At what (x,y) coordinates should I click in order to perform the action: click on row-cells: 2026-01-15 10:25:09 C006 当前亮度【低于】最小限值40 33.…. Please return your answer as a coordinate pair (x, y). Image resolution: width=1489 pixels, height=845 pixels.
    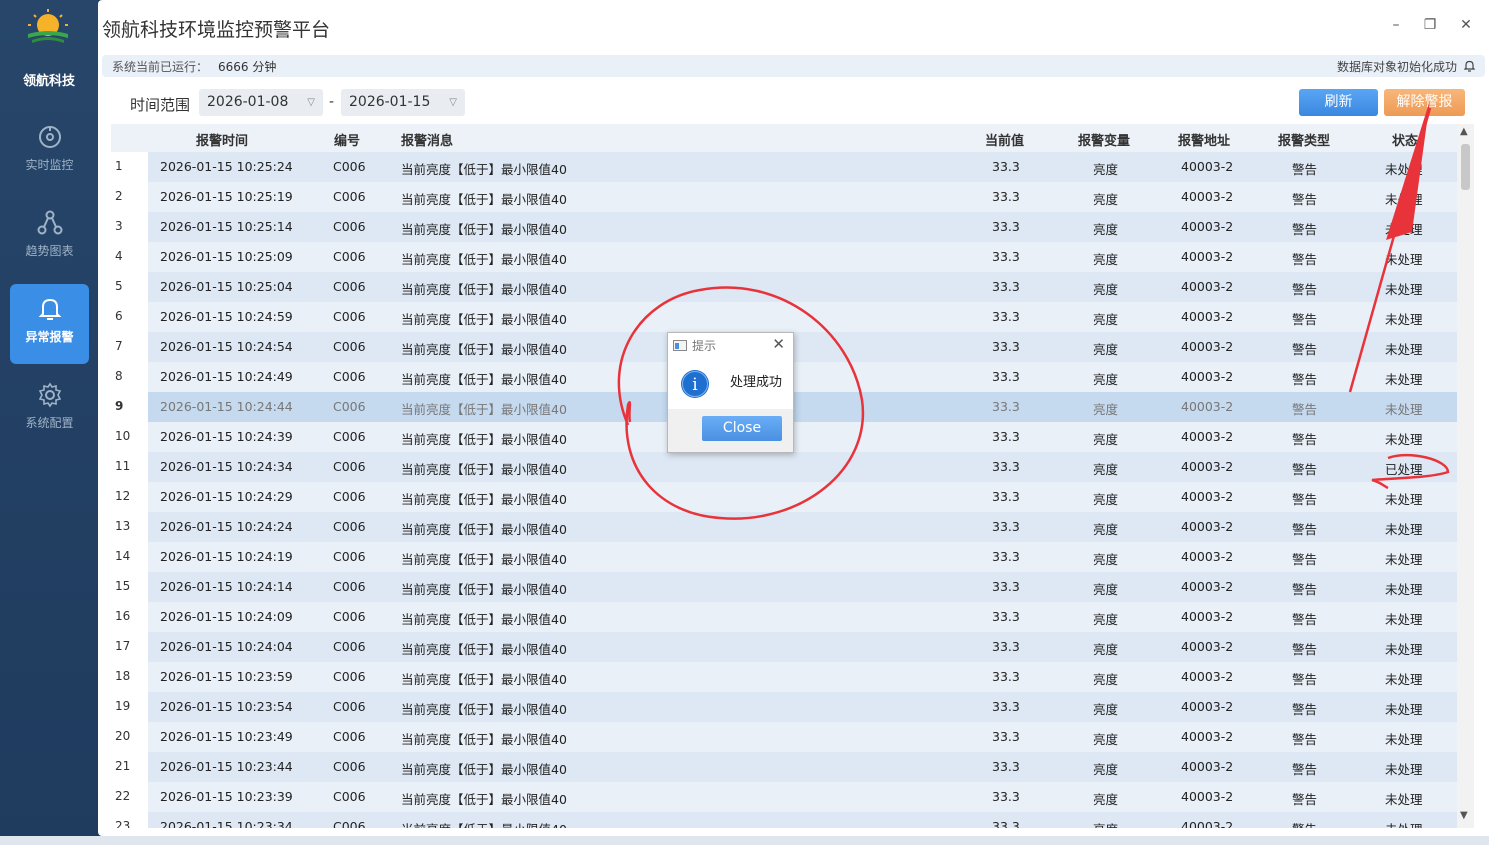
    Looking at the image, I should click on (802, 257).